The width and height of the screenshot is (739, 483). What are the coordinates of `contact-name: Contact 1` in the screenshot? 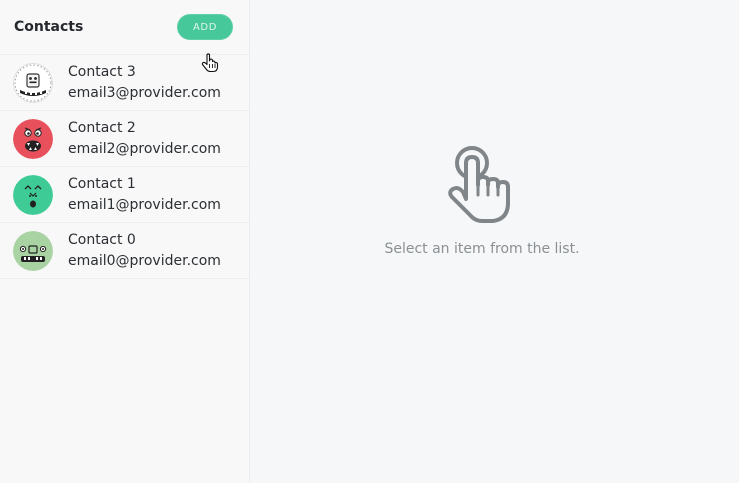 It's located at (102, 183).